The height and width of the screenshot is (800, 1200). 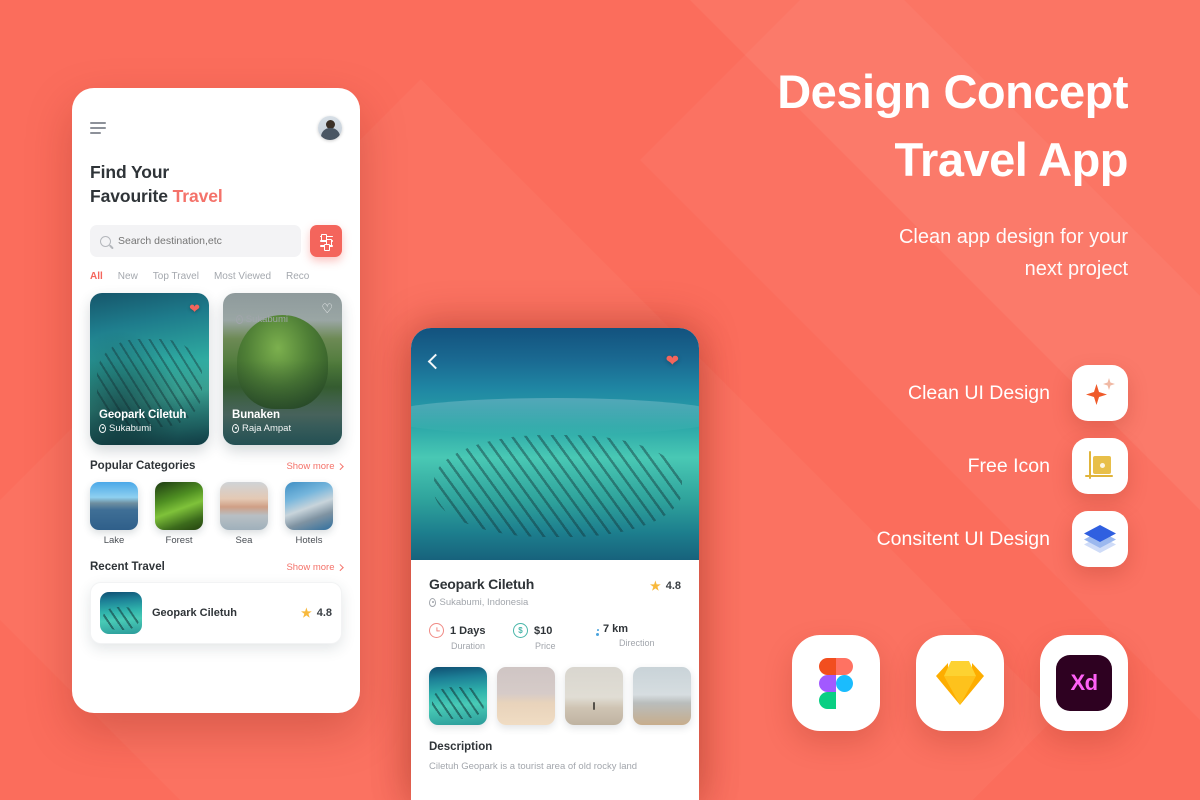 What do you see at coordinates (952, 91) in the screenshot?
I see `promo-title-line-1: Design Concept` at bounding box center [952, 91].